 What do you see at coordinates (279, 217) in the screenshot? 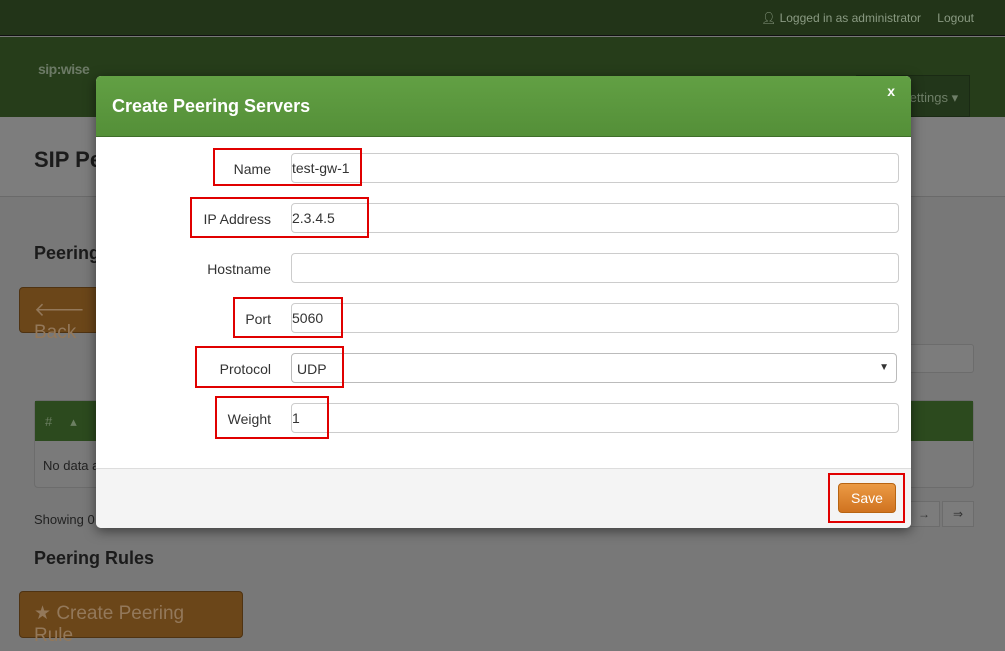
I see `highlight-ip` at bounding box center [279, 217].